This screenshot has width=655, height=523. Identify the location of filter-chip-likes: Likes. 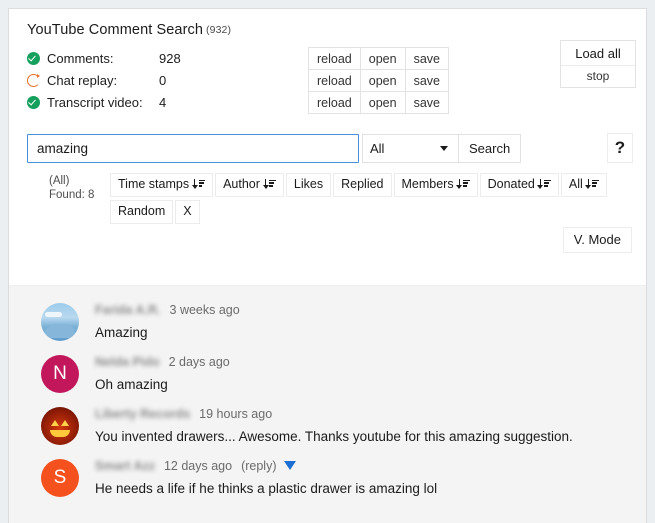
(308, 185).